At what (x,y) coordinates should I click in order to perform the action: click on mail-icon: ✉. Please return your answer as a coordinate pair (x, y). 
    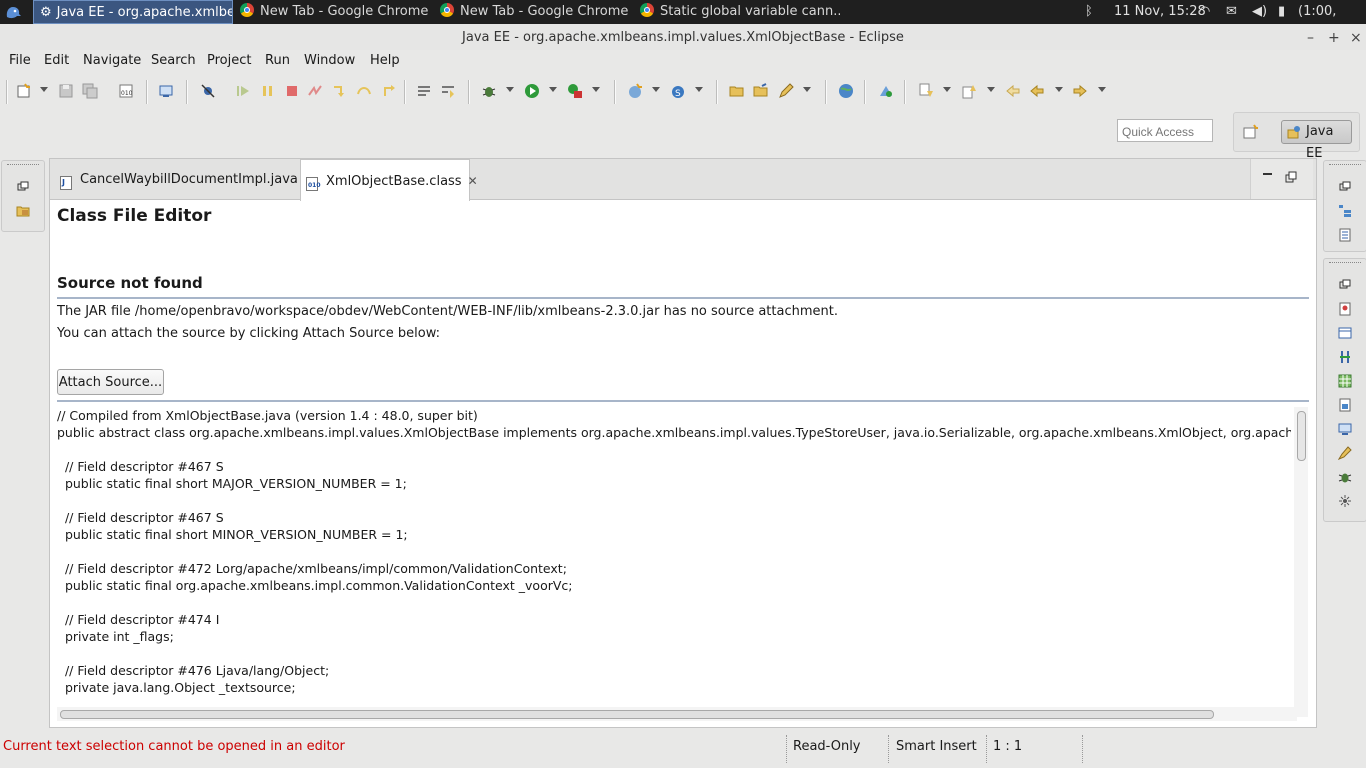
    Looking at the image, I should click on (1231, 12).